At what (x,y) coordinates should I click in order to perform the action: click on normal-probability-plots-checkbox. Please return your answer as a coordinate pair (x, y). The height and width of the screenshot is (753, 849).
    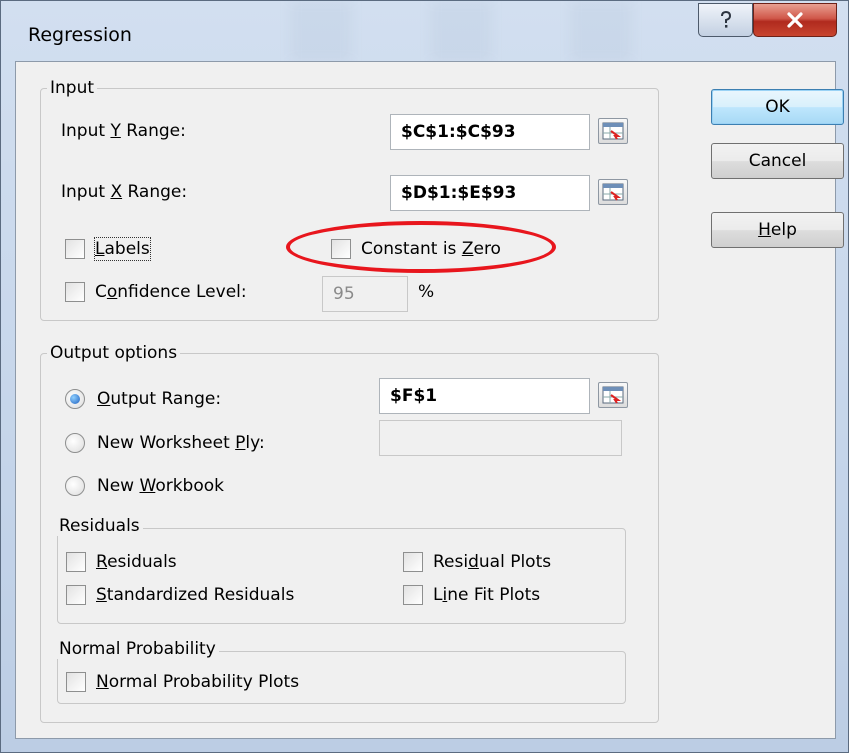
    Looking at the image, I should click on (76, 682).